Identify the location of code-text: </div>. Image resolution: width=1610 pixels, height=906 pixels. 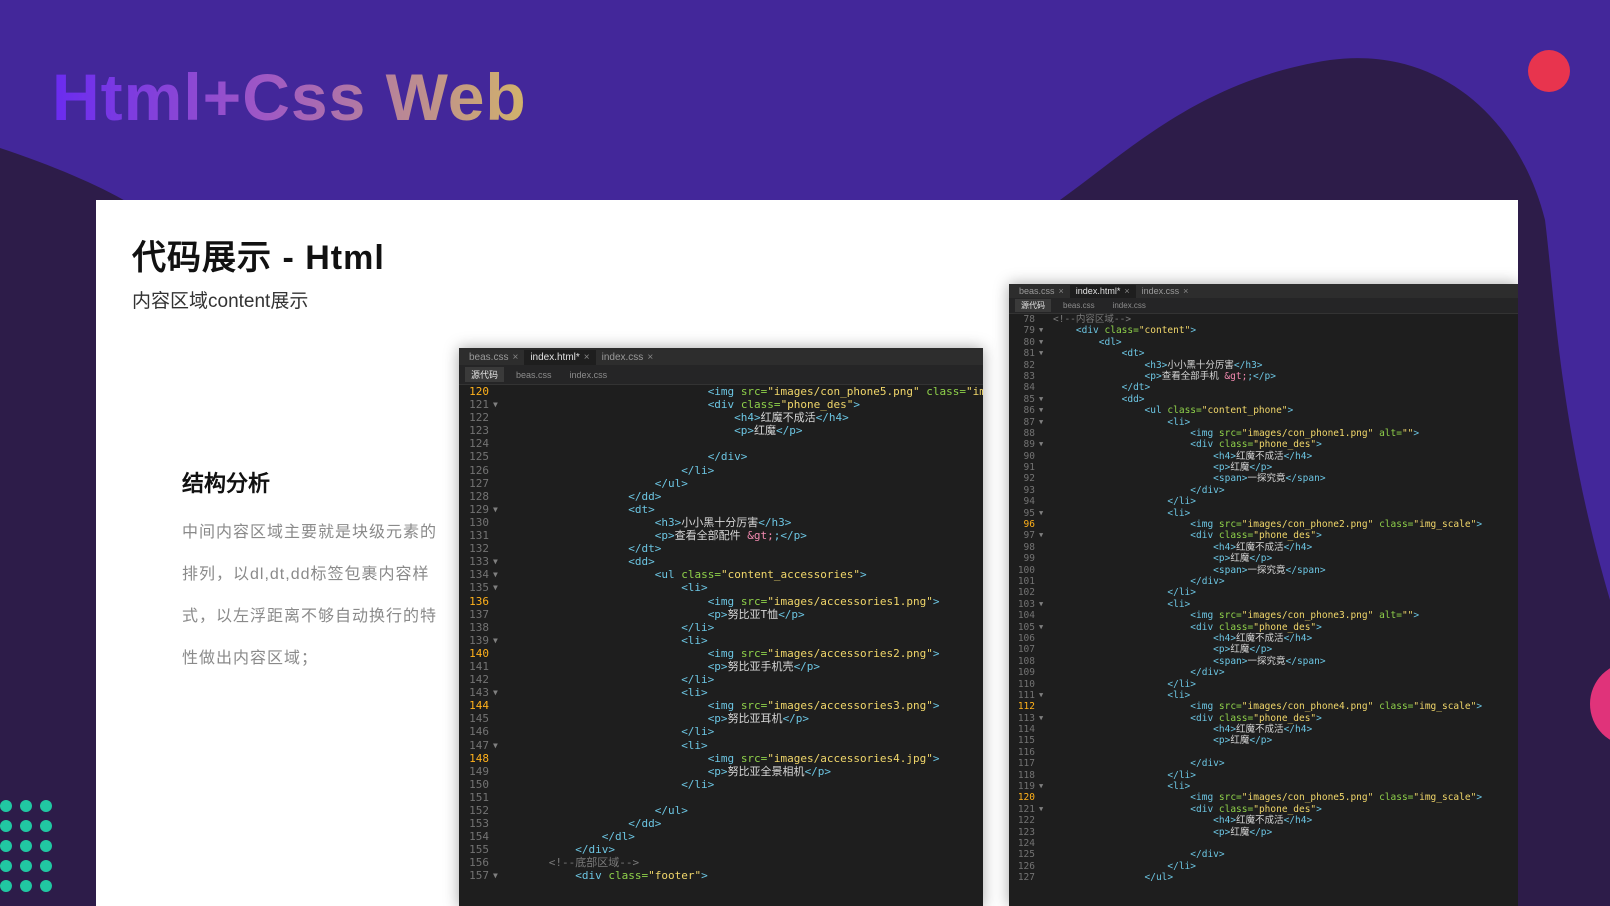
(1138, 854).